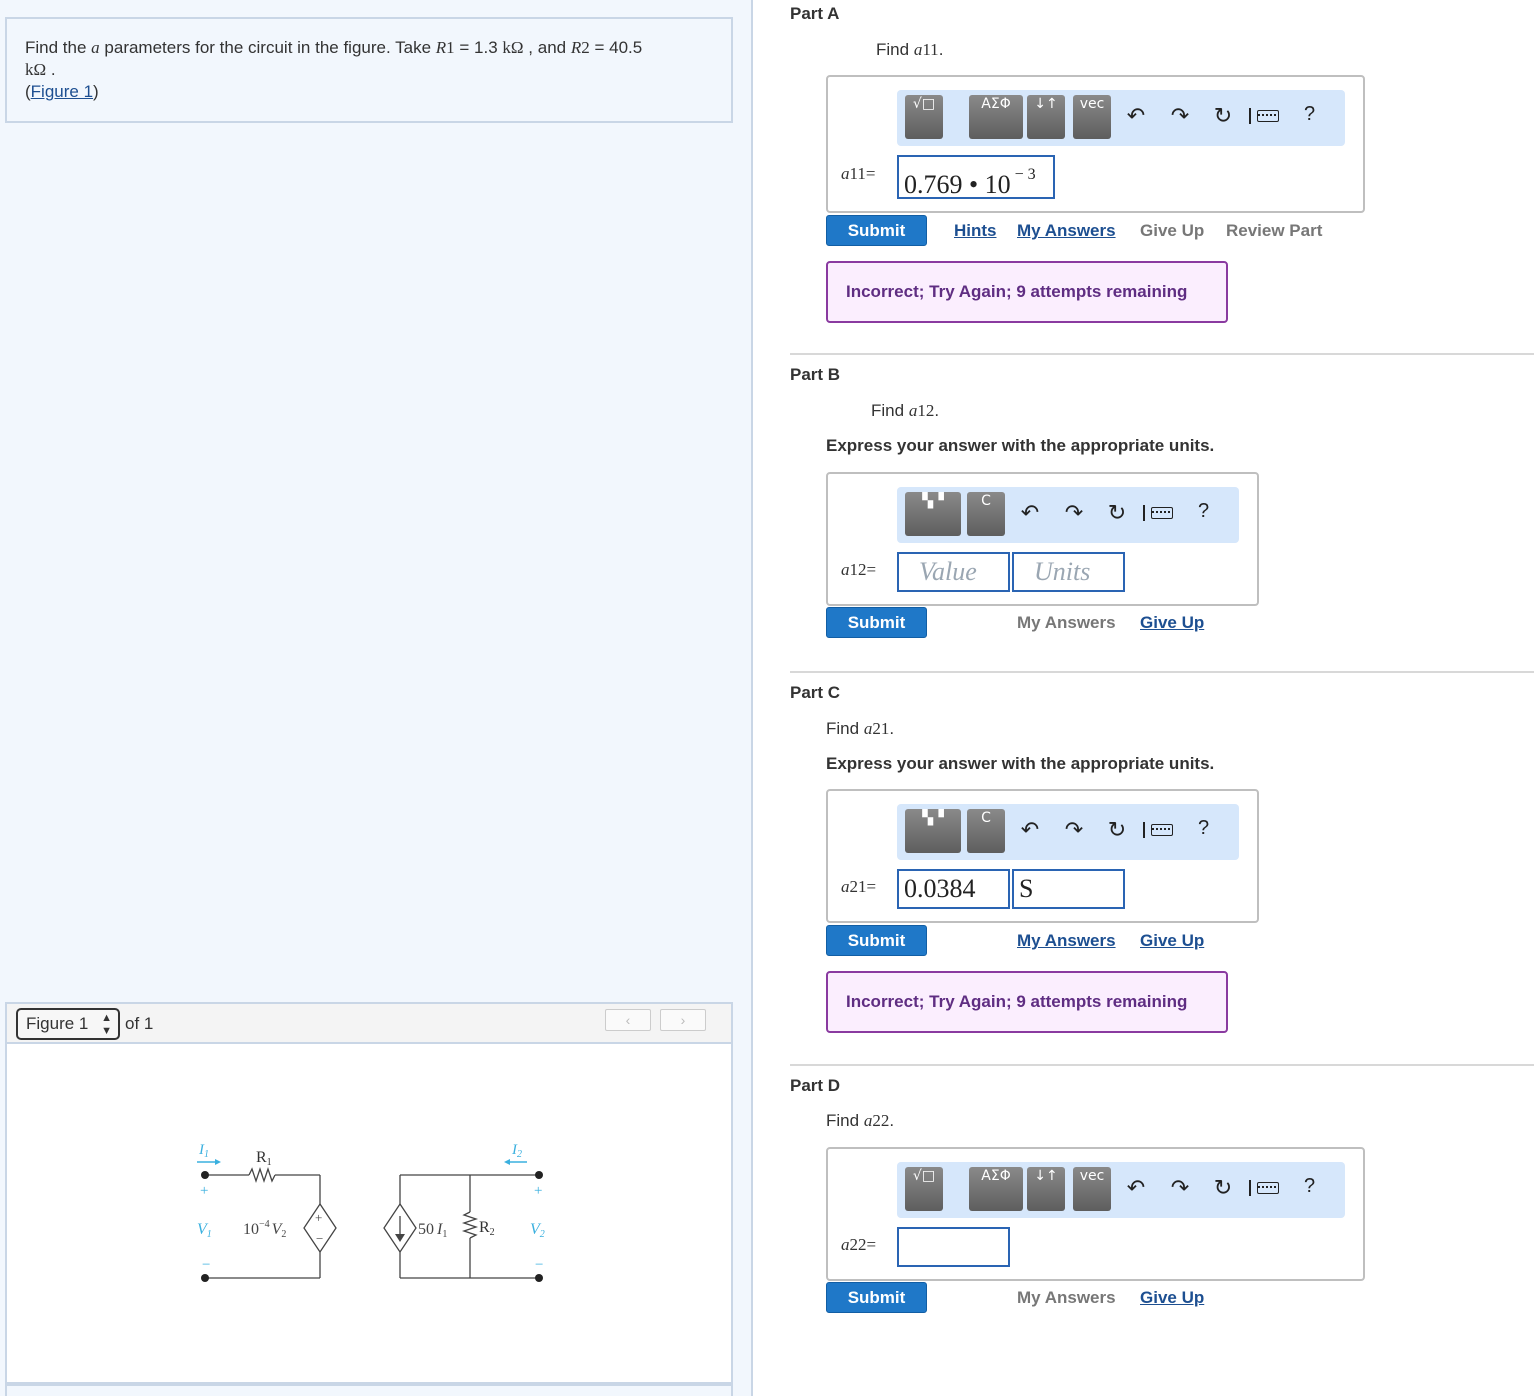 The image size is (1534, 1396). What do you see at coordinates (62, 91) in the screenshot?
I see `figure-link: Figure 1` at bounding box center [62, 91].